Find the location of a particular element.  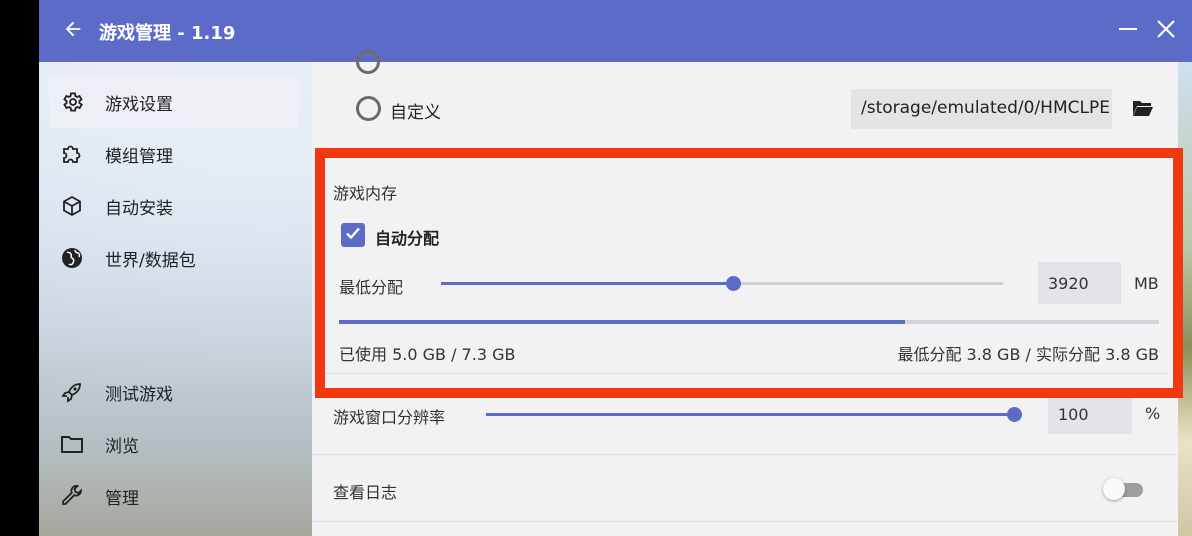

title-bar: 游戏管理 - 1.19 is located at coordinates (615, 31).